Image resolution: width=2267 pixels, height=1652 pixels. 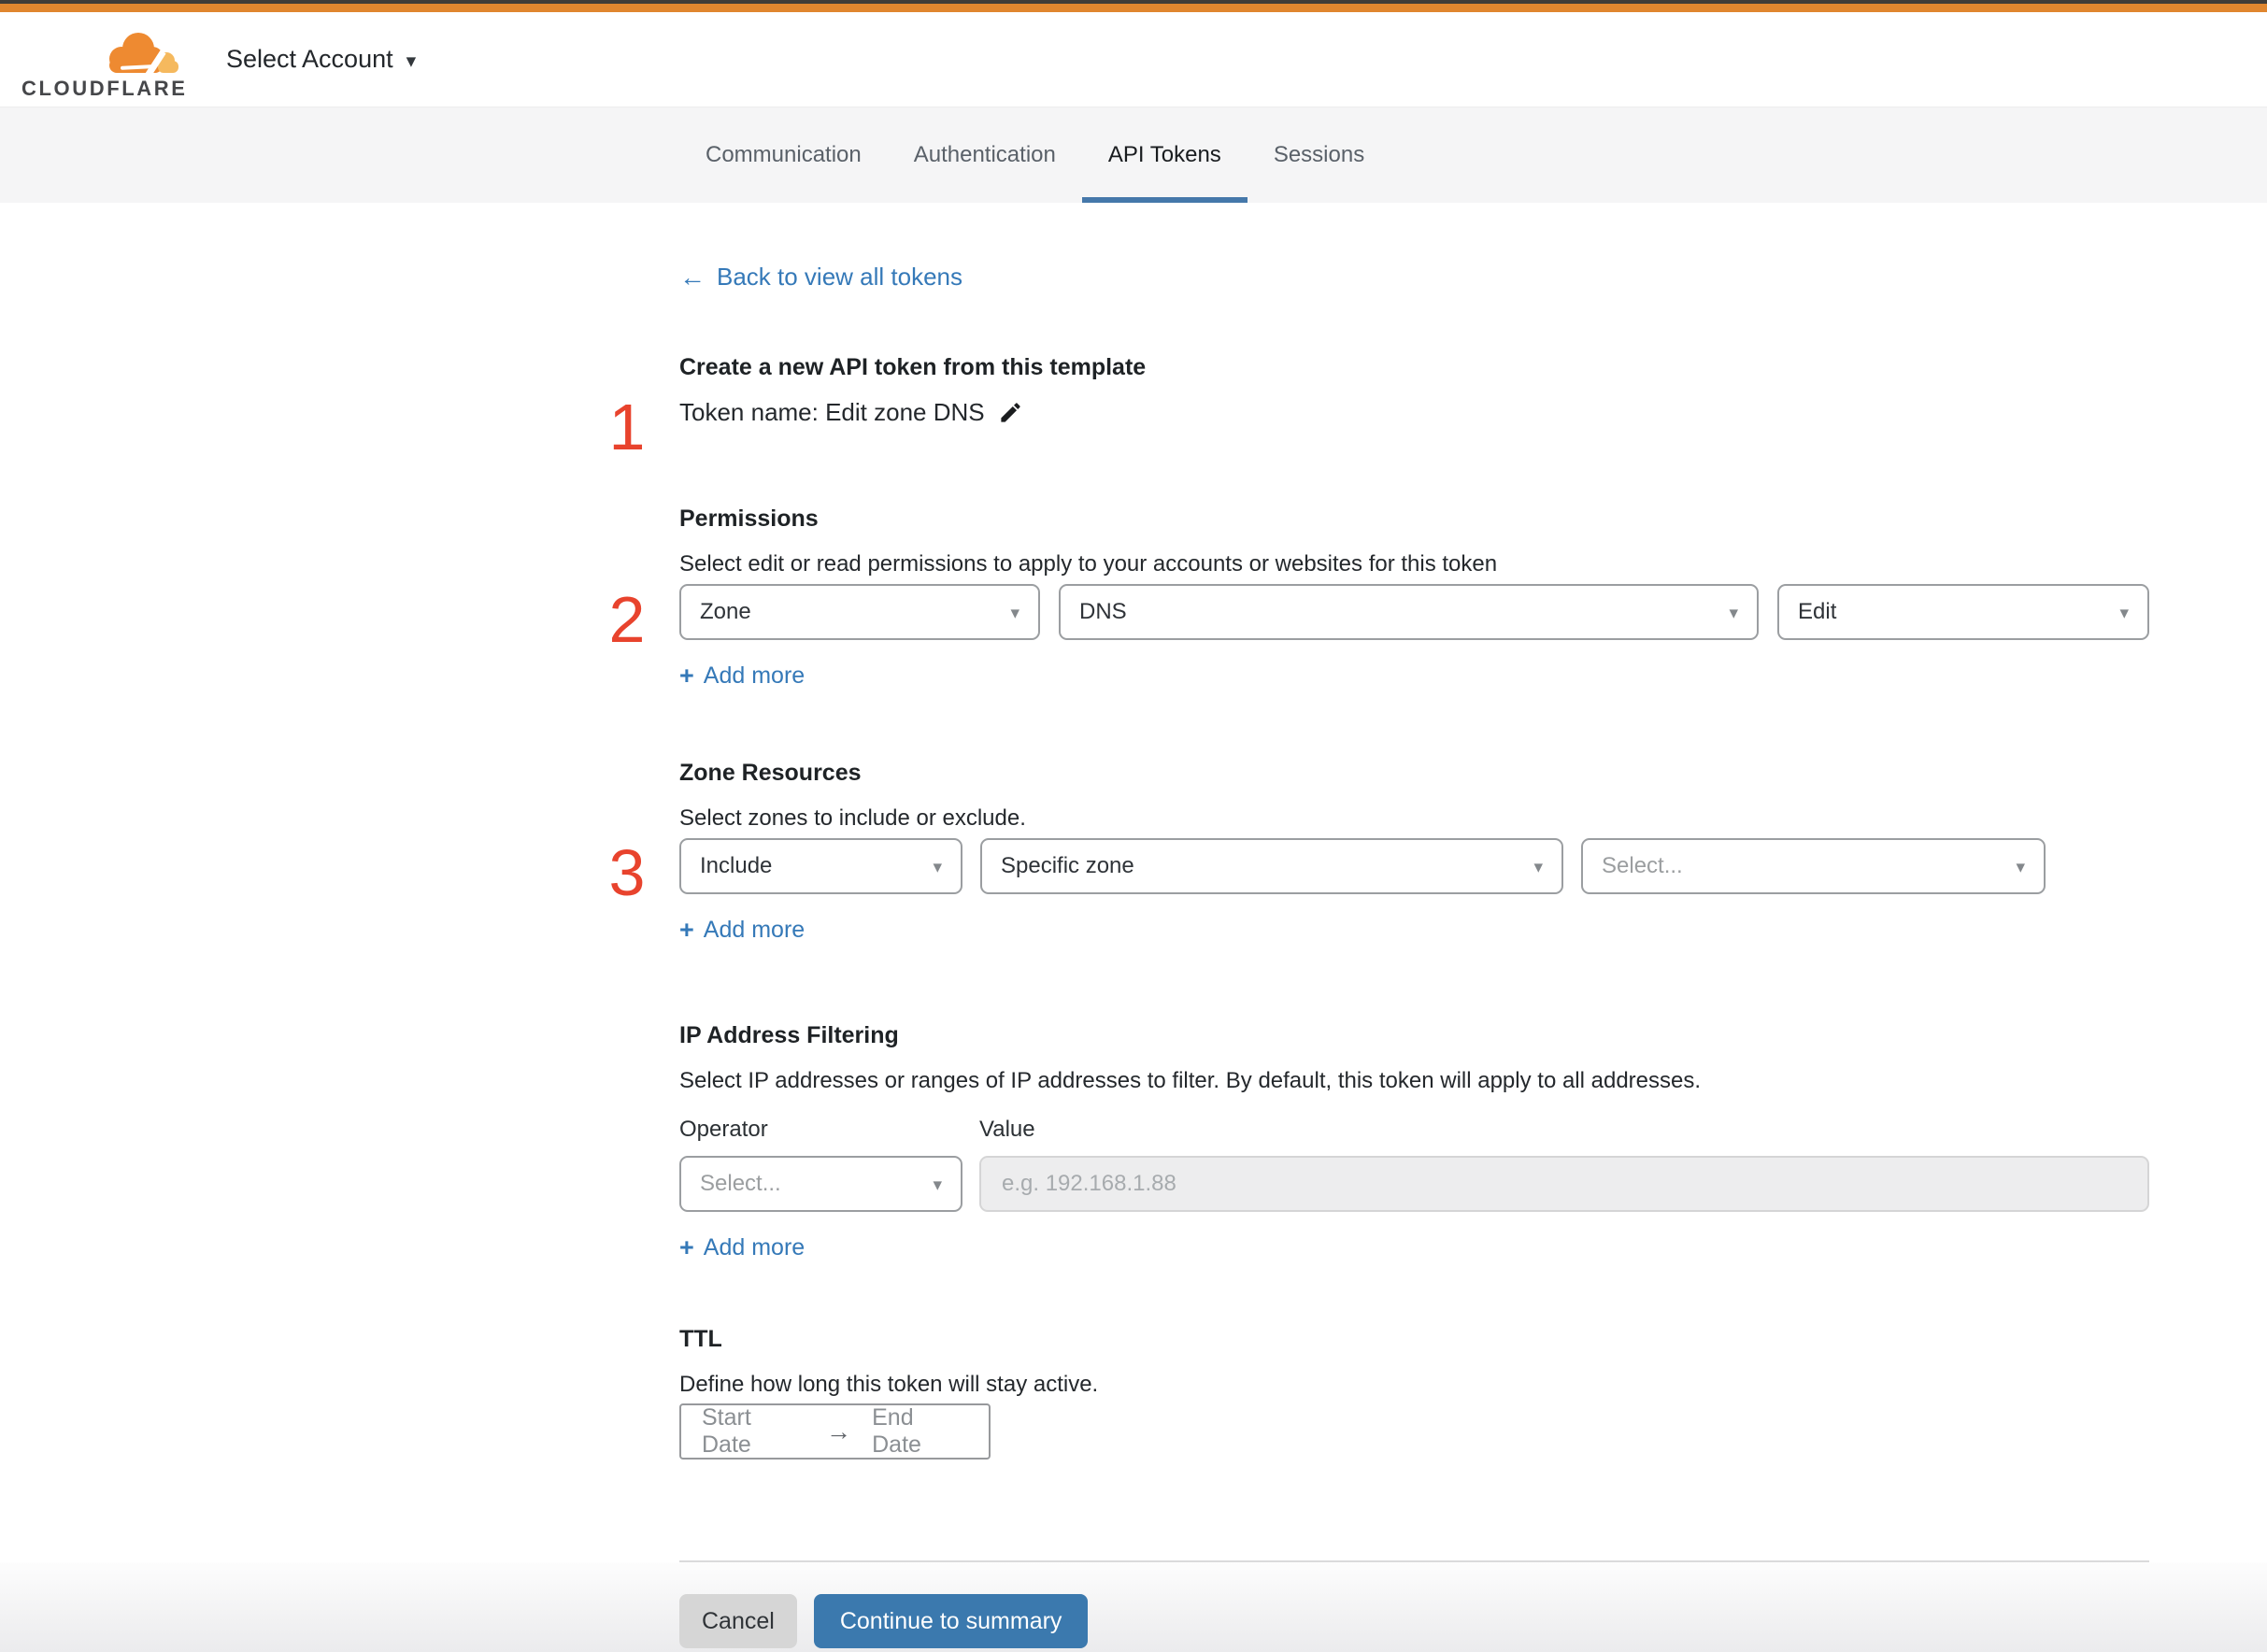 I want to click on cancel-button: Cancel, so click(x=738, y=1621).